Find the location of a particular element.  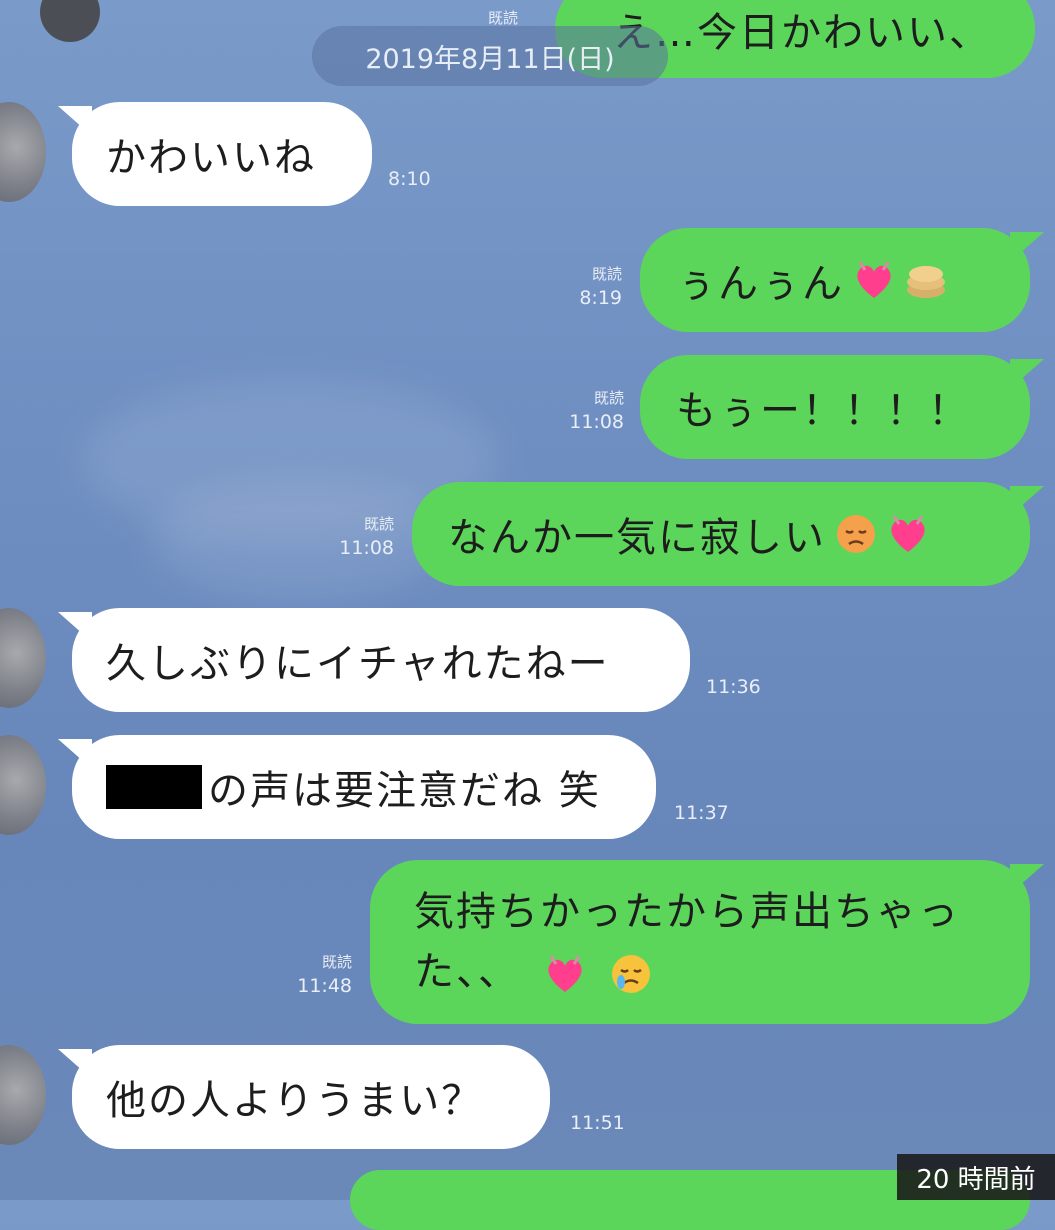

incoming-message: 久しぶりにイチャれたねー is located at coordinates (374, 660).